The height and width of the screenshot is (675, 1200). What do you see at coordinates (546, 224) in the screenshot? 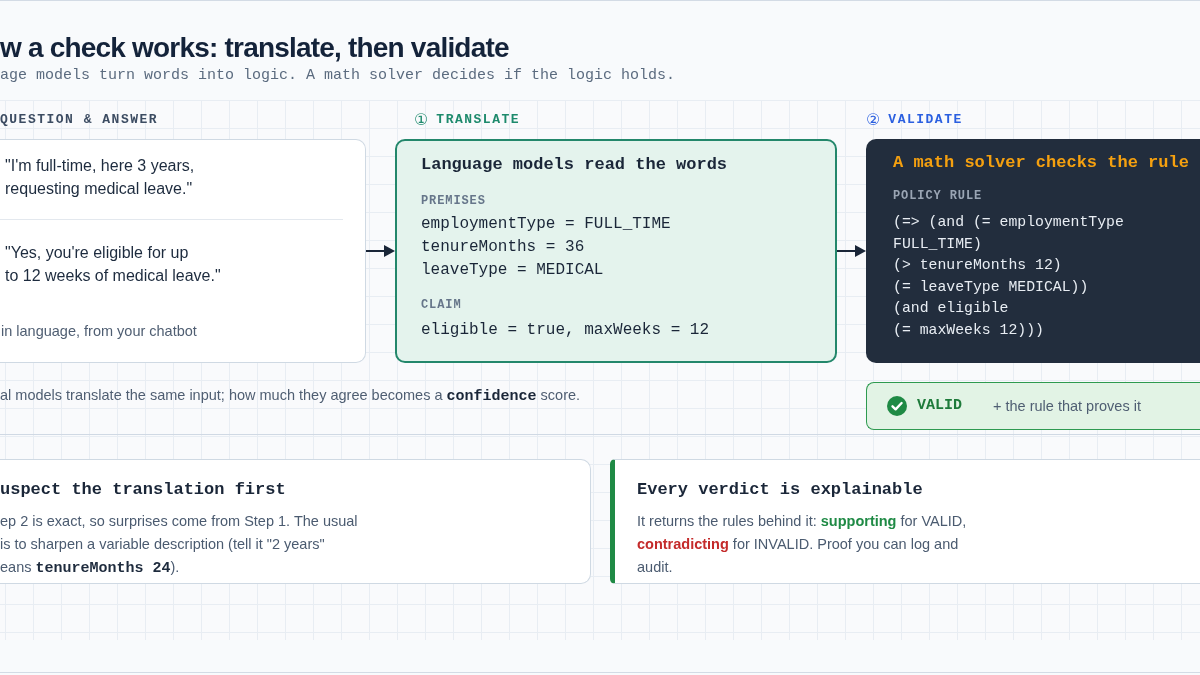
I see `premise-line: employmentType = FULL_TIME` at bounding box center [546, 224].